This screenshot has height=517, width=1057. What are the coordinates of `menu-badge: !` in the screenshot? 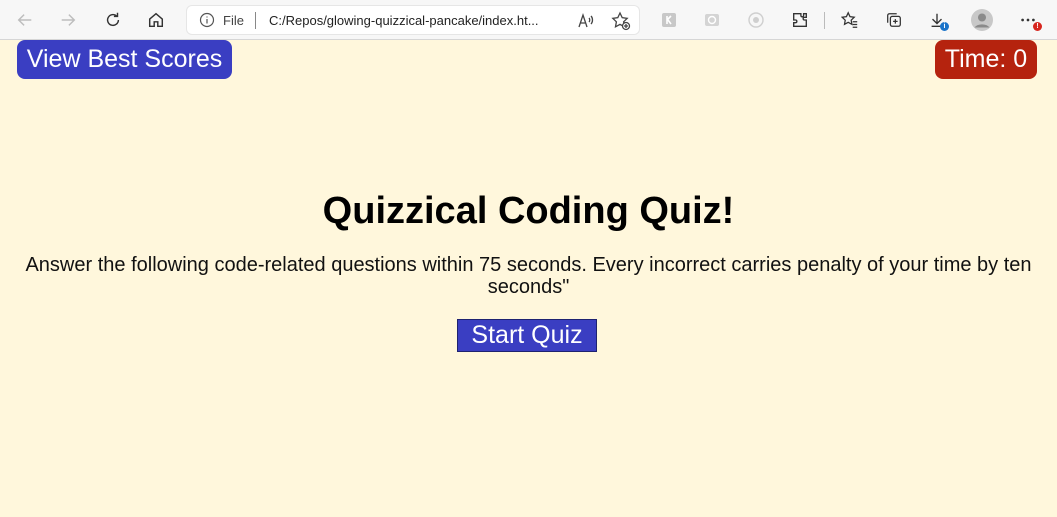 It's located at (1037, 26).